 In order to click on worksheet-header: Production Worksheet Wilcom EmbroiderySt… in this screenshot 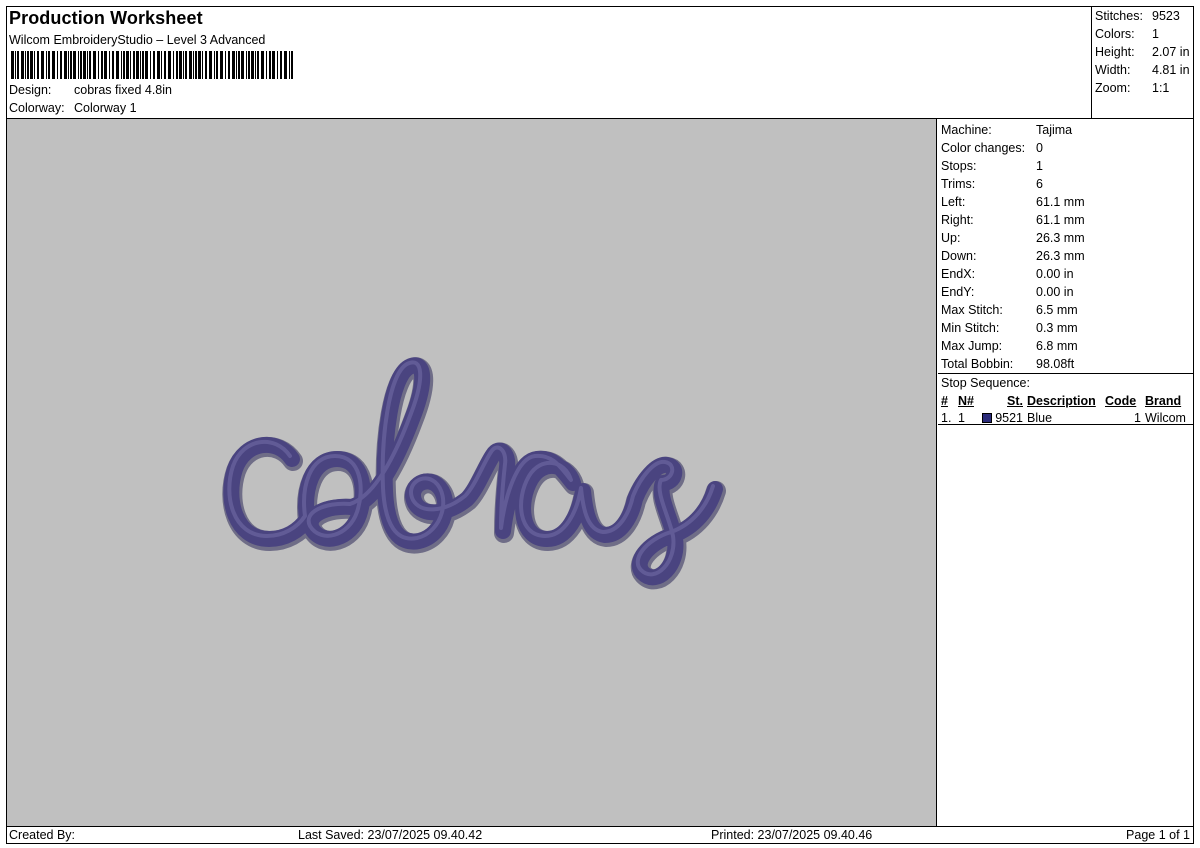, I will do `click(600, 63)`.